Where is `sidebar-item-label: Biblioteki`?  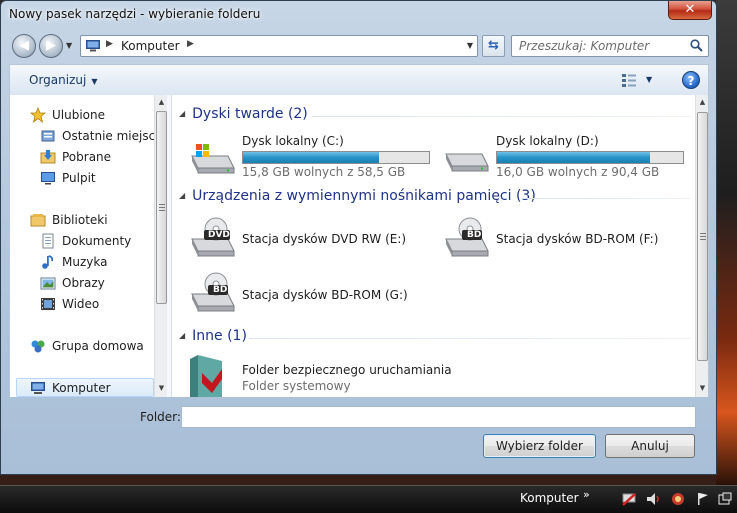
sidebar-item-label: Biblioteki is located at coordinates (80, 220).